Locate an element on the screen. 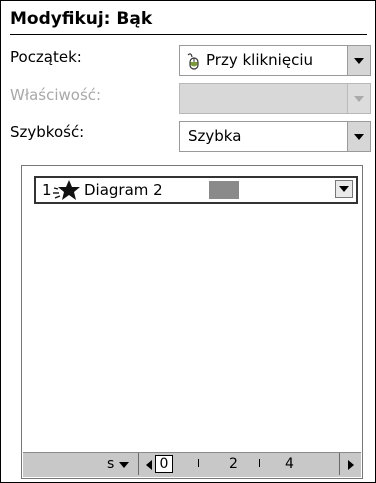  list-item: 1 Diagram 2 is located at coordinates (196, 190).